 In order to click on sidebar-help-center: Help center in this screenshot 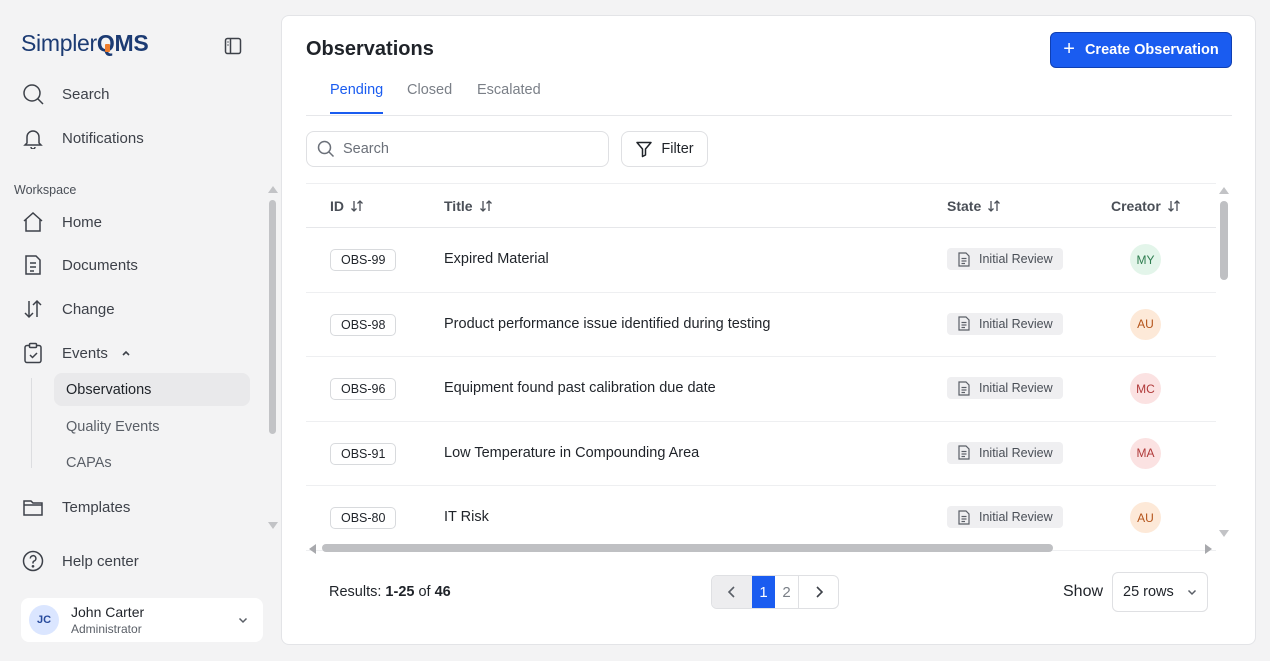, I will do `click(80, 561)`.